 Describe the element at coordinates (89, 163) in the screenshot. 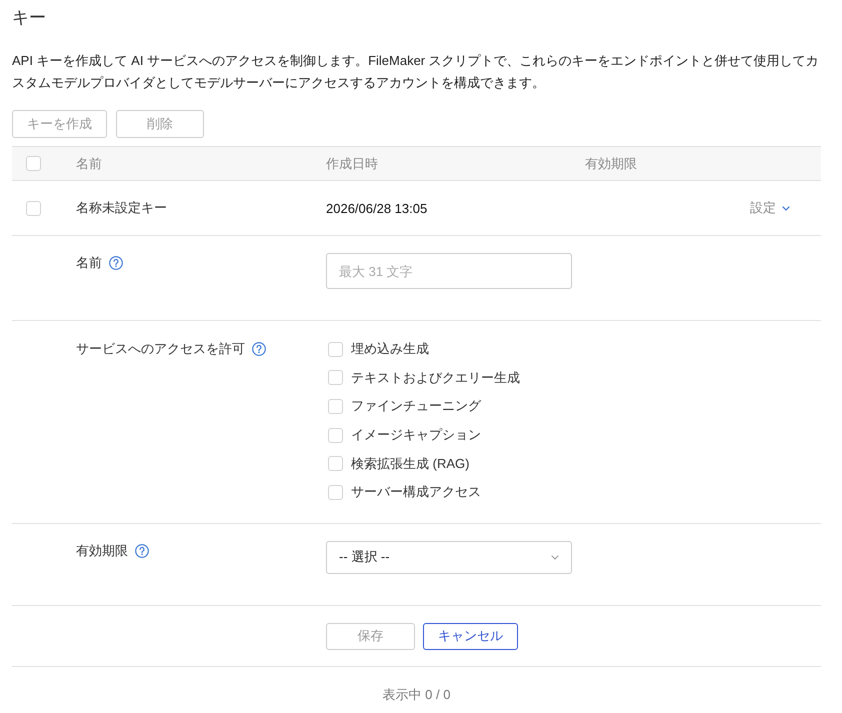

I see `column-header: 名前` at that location.